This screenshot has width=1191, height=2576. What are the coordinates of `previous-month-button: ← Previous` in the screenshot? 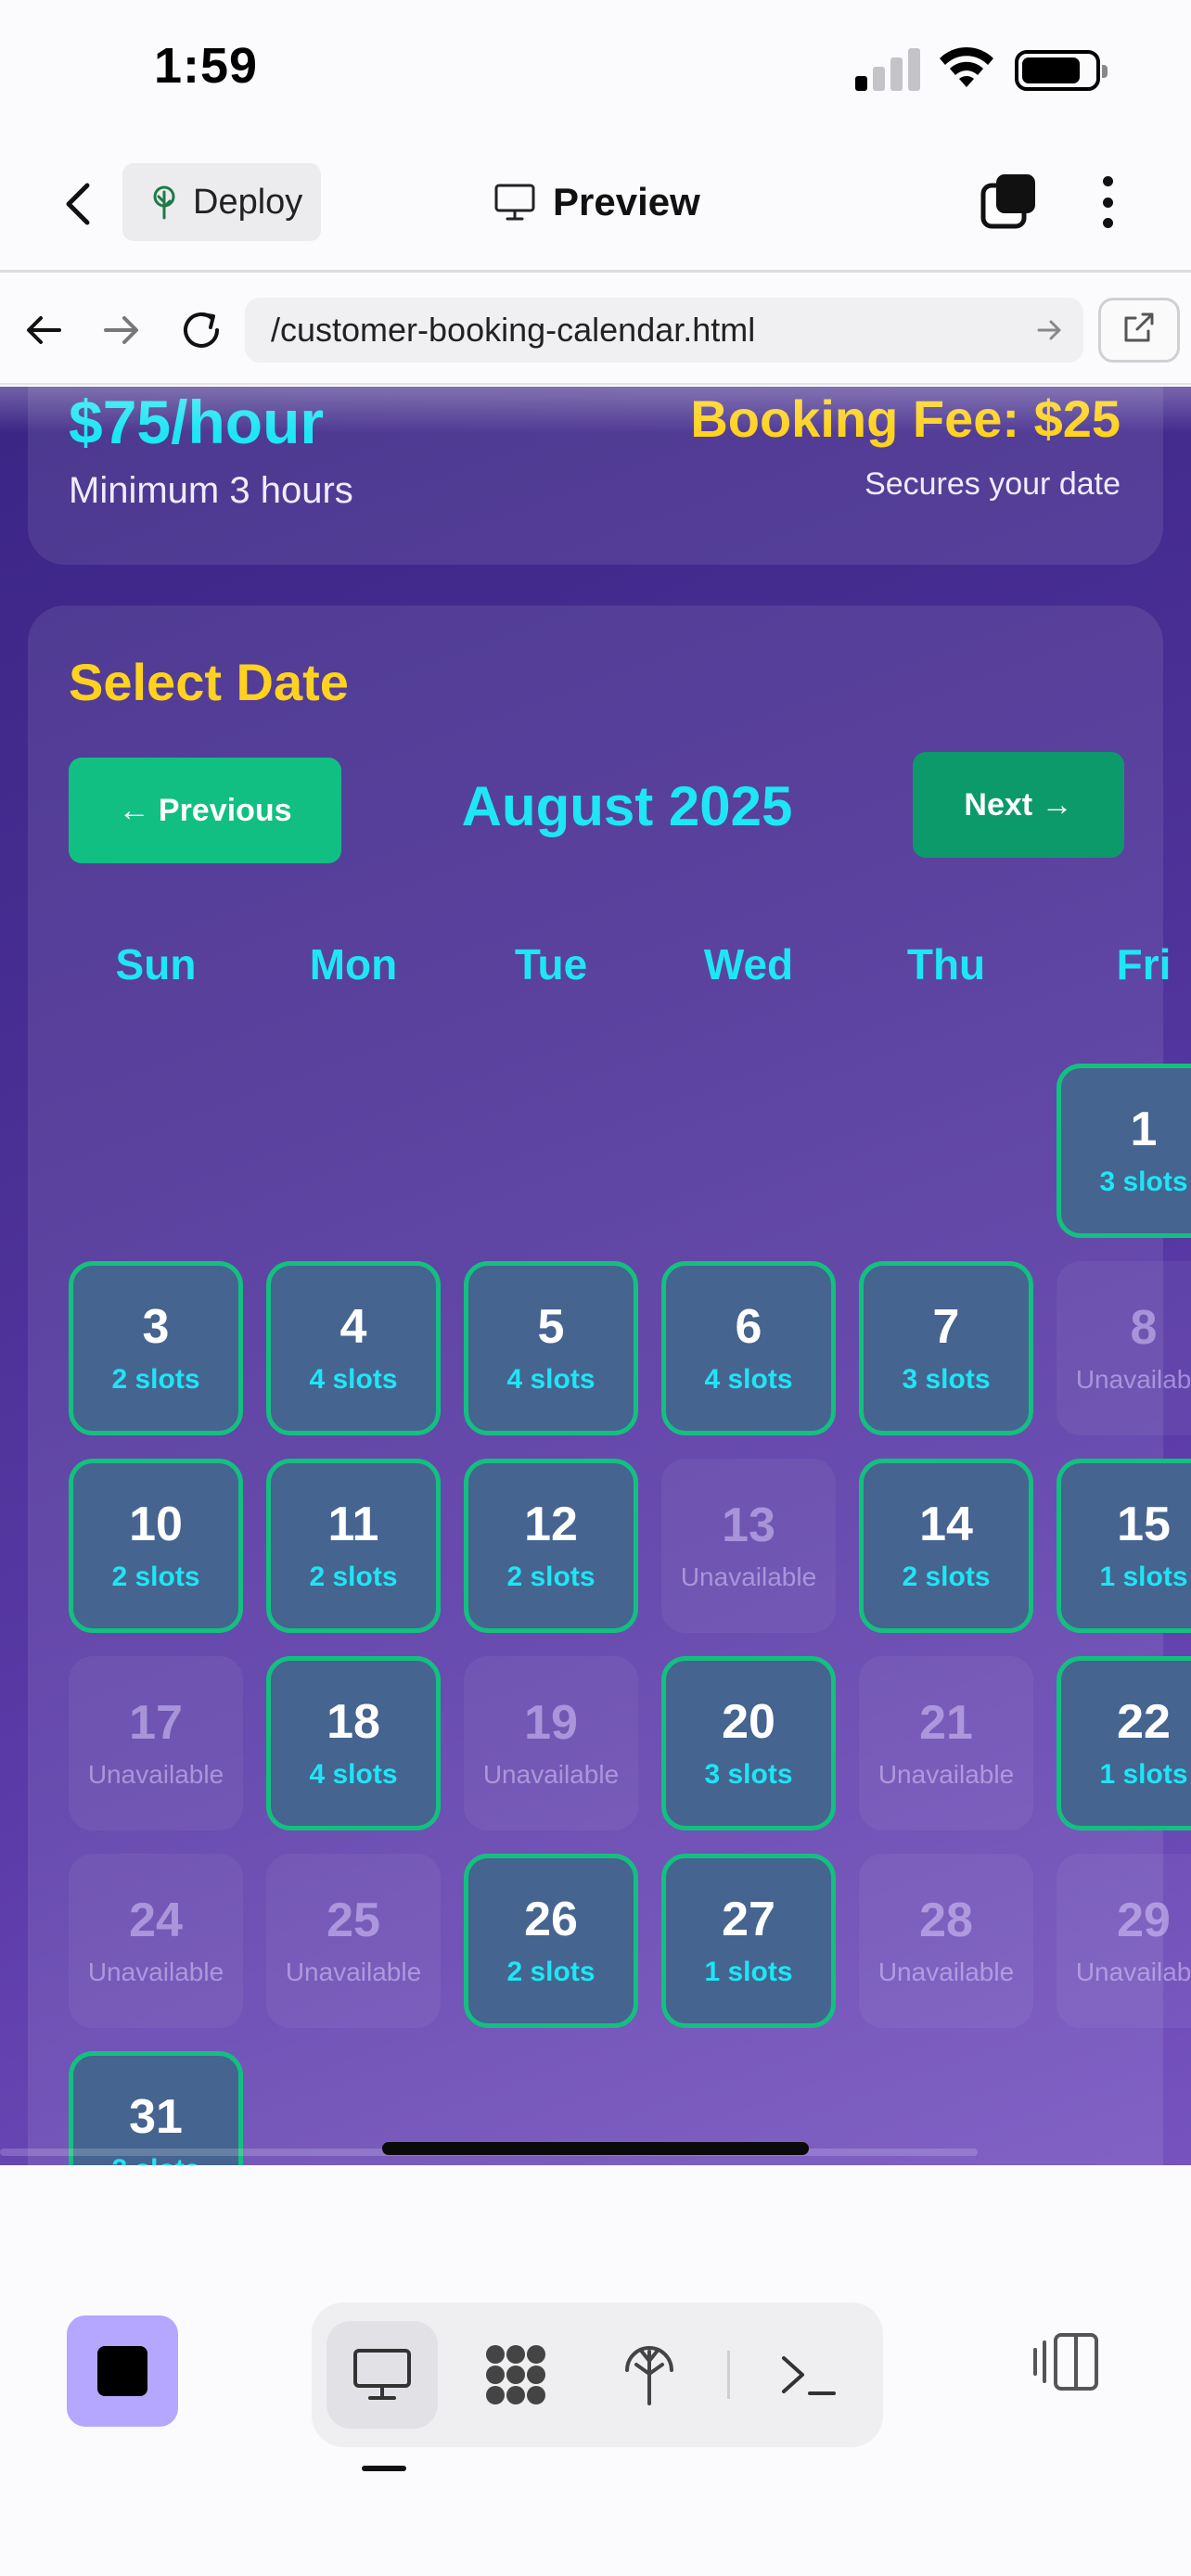 It's located at (205, 810).